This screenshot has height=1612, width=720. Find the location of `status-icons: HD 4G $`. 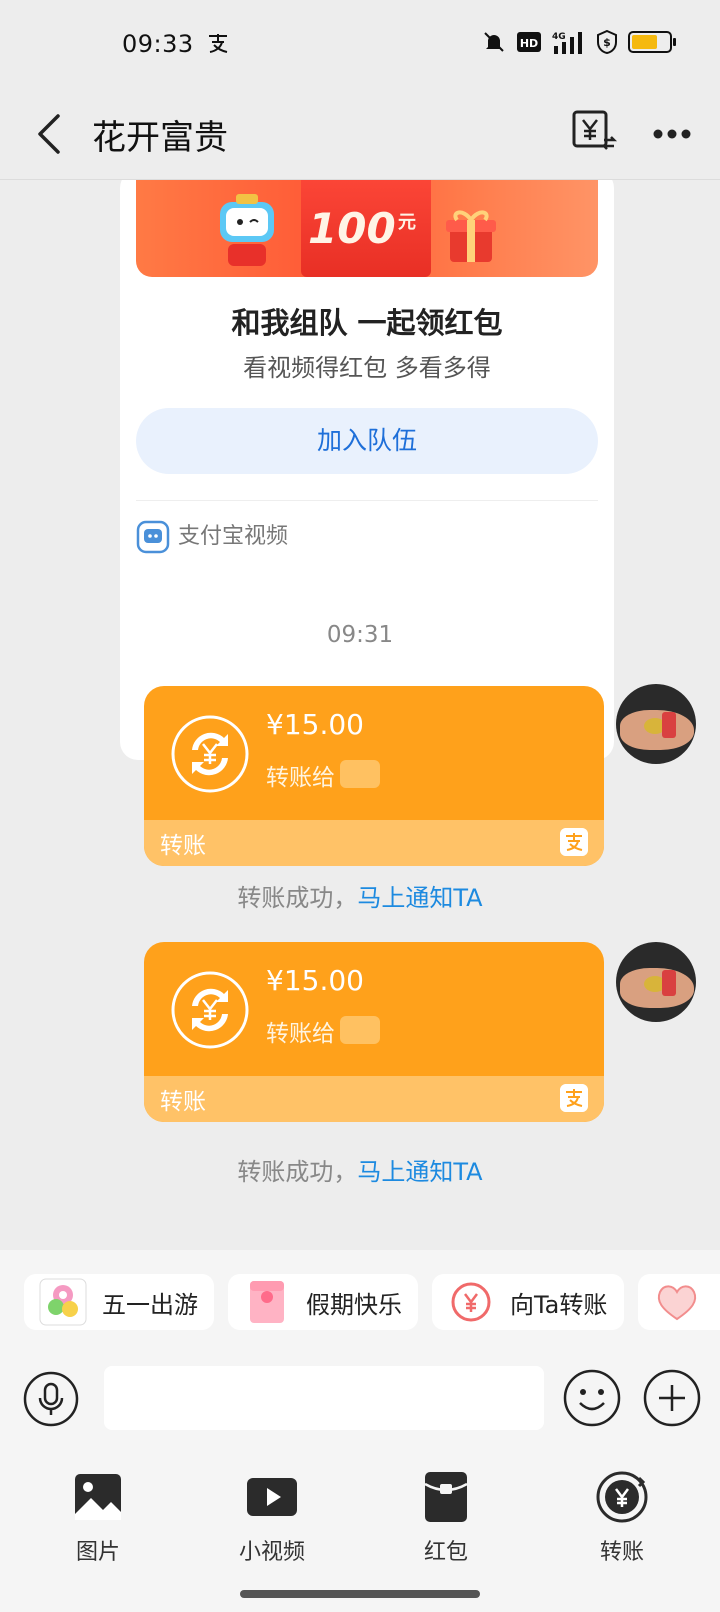

status-icons: HD 4G $ is located at coordinates (579, 42).